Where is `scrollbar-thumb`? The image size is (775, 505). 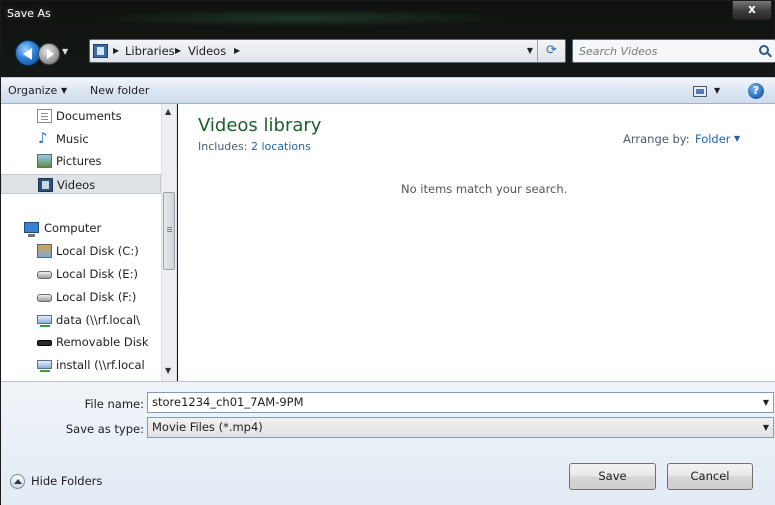 scrollbar-thumb is located at coordinates (169, 231).